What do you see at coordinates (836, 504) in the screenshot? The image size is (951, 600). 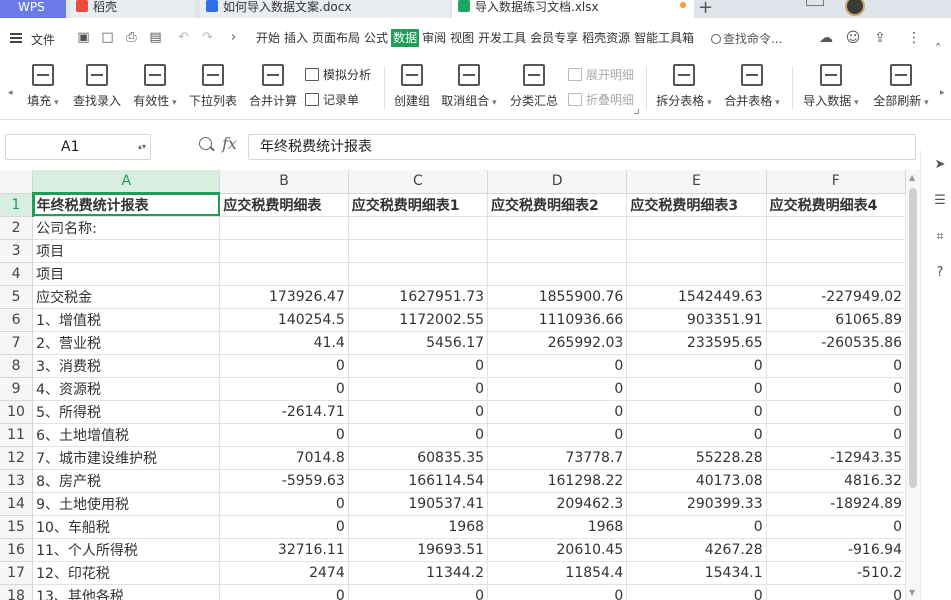 I see `cell-f14: -18924.89` at bounding box center [836, 504].